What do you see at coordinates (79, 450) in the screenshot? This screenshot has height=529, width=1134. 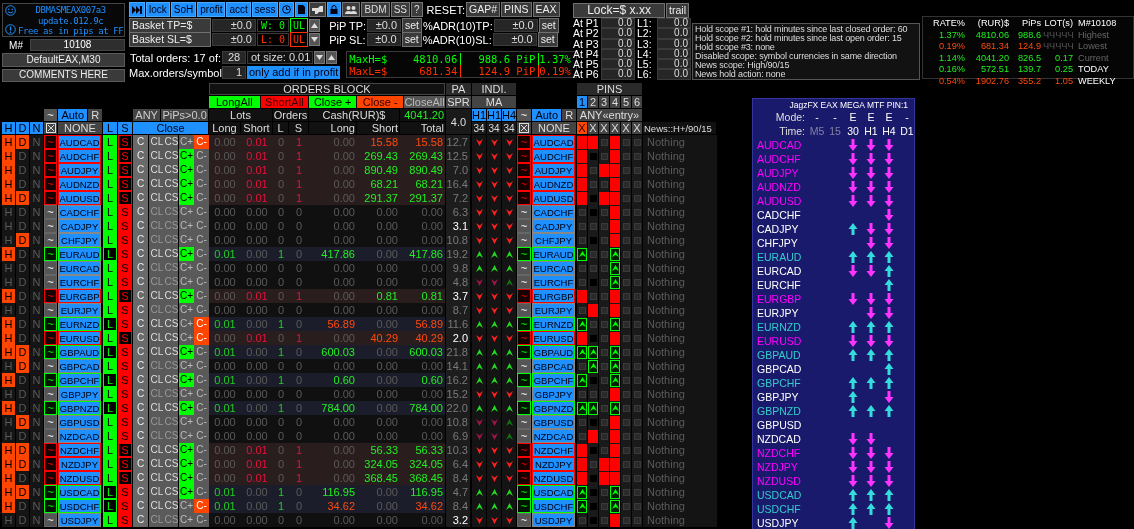 I see `symbol-button: NZDCHF` at bounding box center [79, 450].